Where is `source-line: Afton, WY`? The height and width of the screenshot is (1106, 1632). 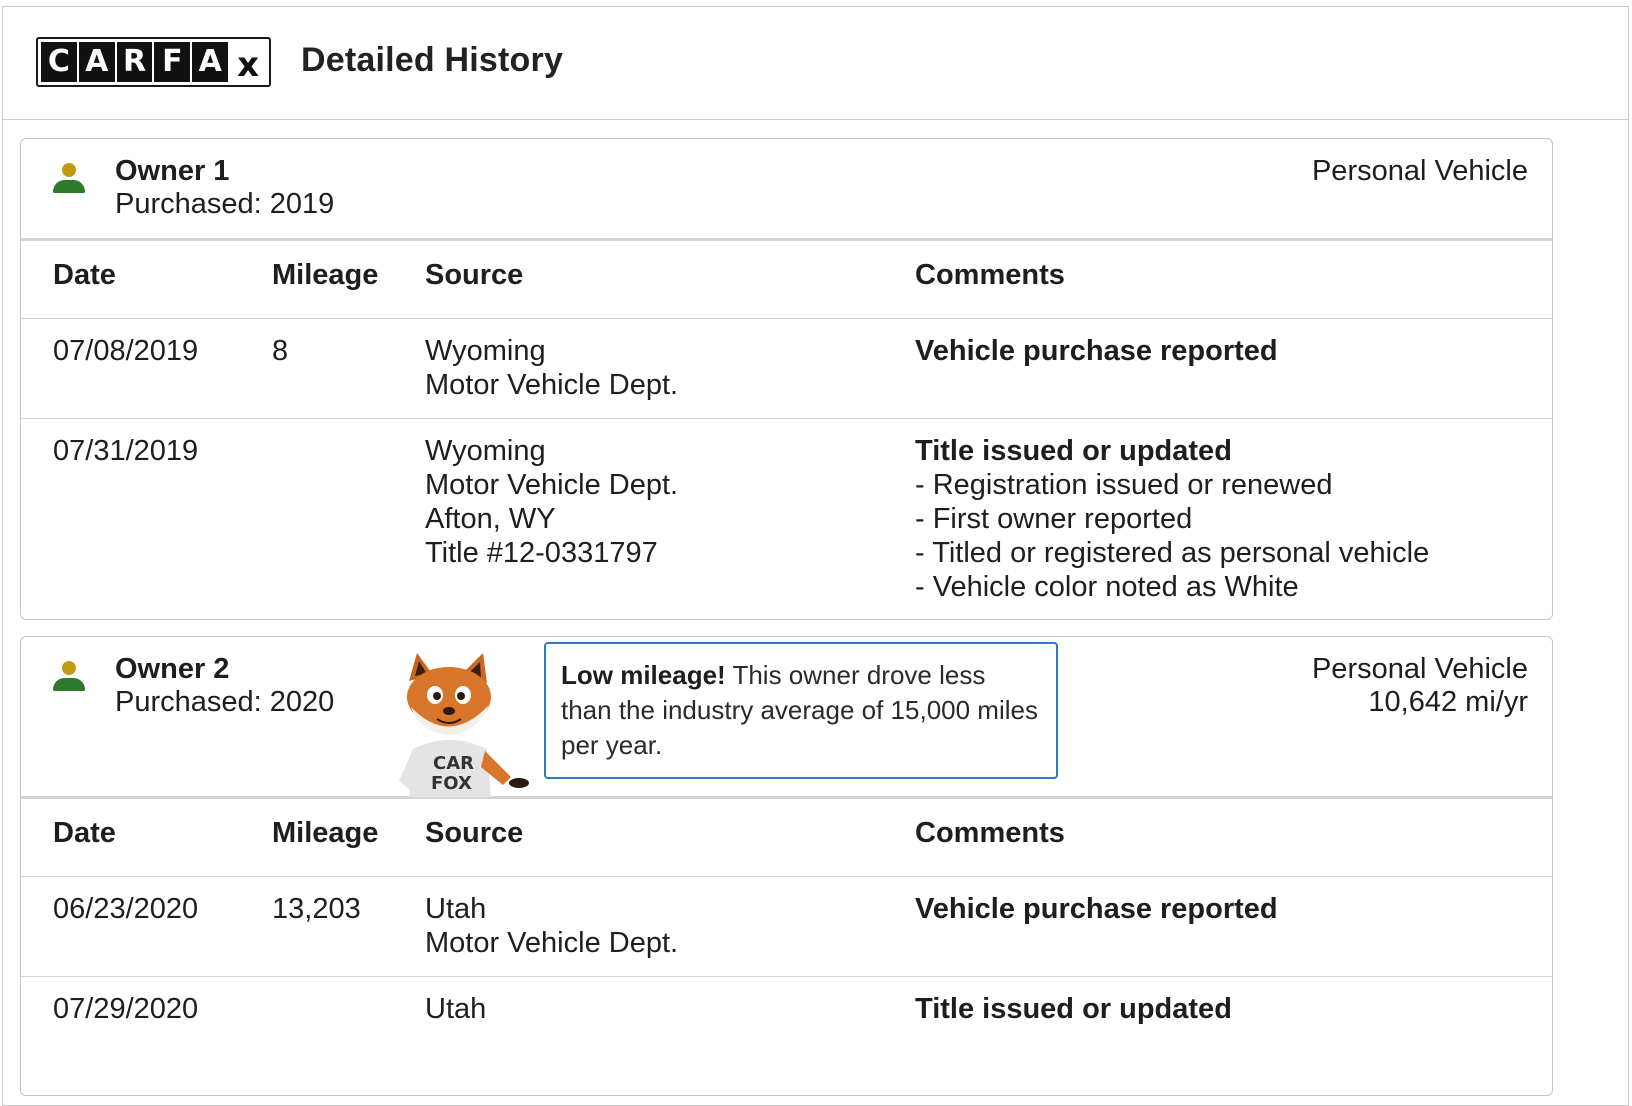 source-line: Afton, WY is located at coordinates (490, 519).